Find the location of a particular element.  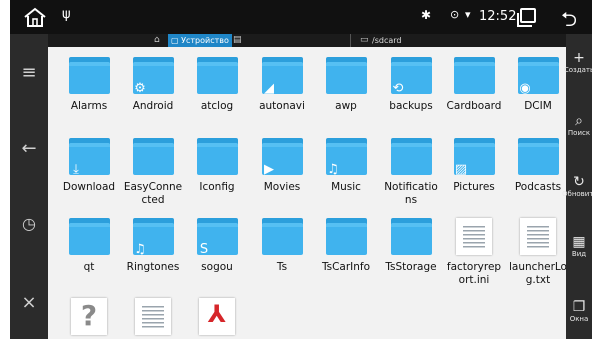

folder-badge-icon: ◢ is located at coordinates (269, 88).